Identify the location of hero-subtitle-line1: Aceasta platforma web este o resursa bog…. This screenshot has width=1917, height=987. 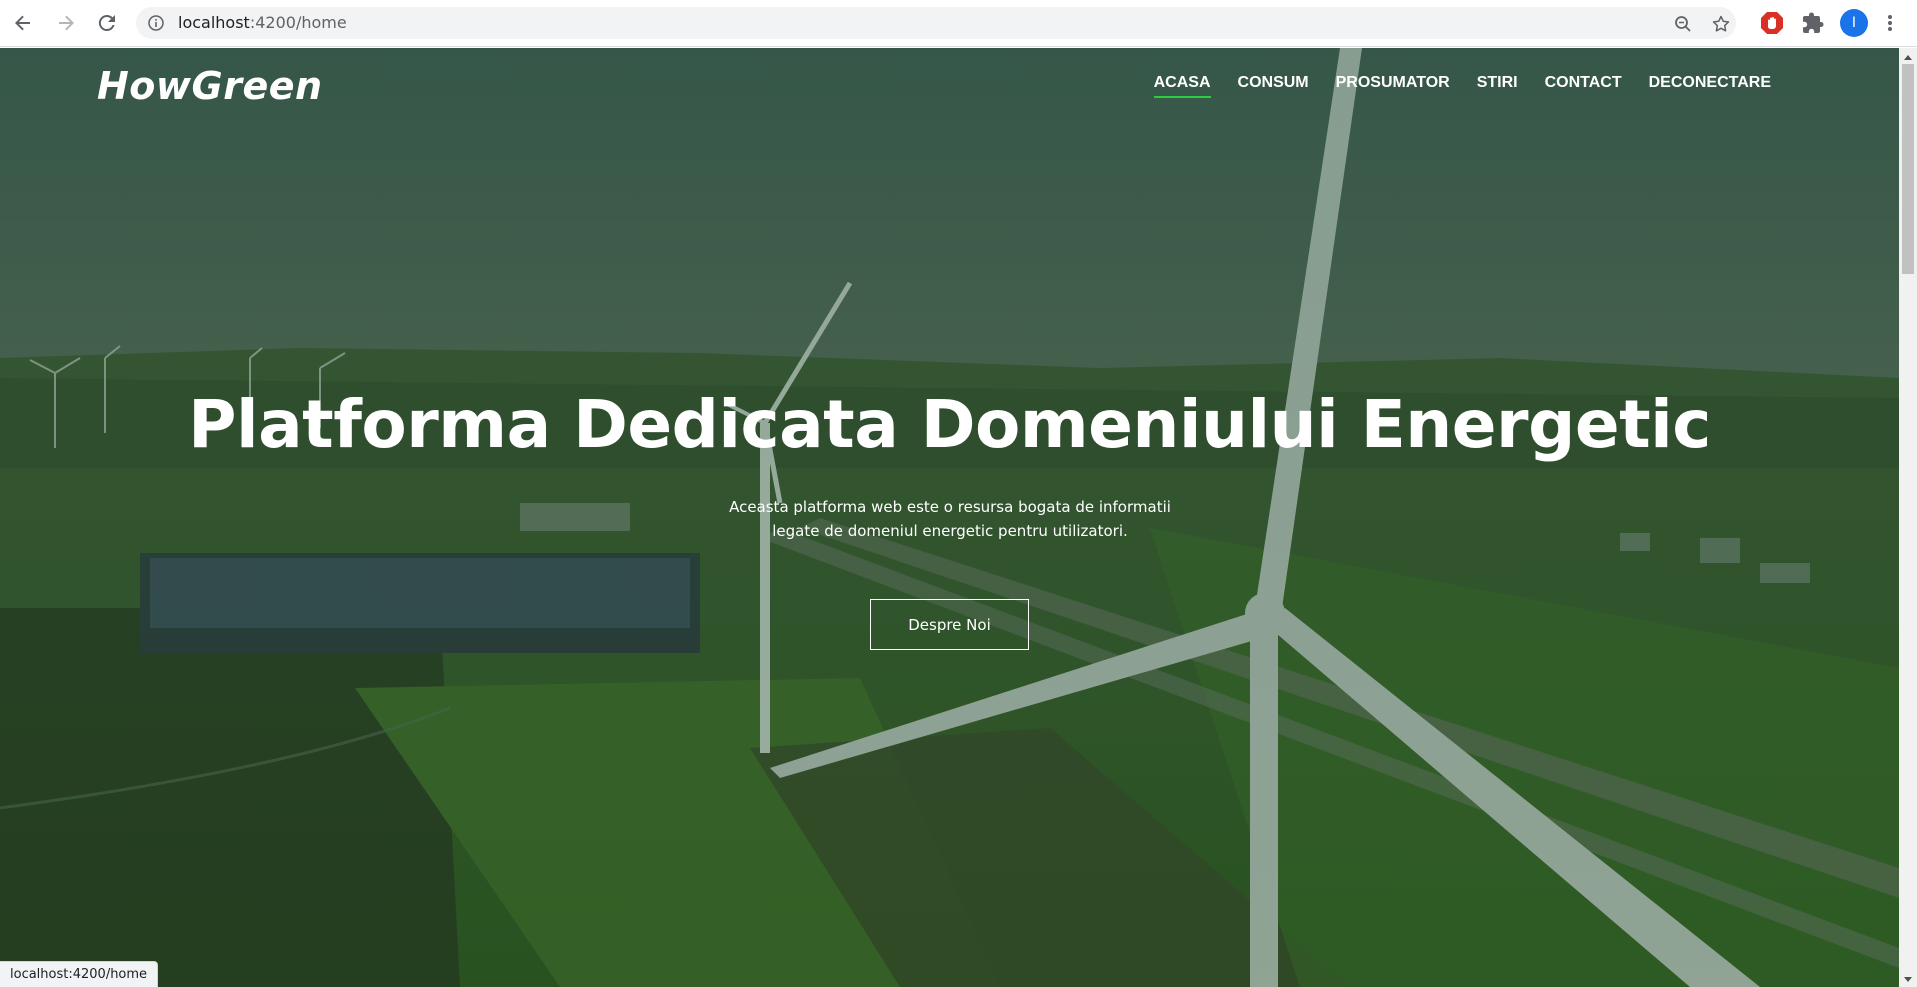
(950, 507).